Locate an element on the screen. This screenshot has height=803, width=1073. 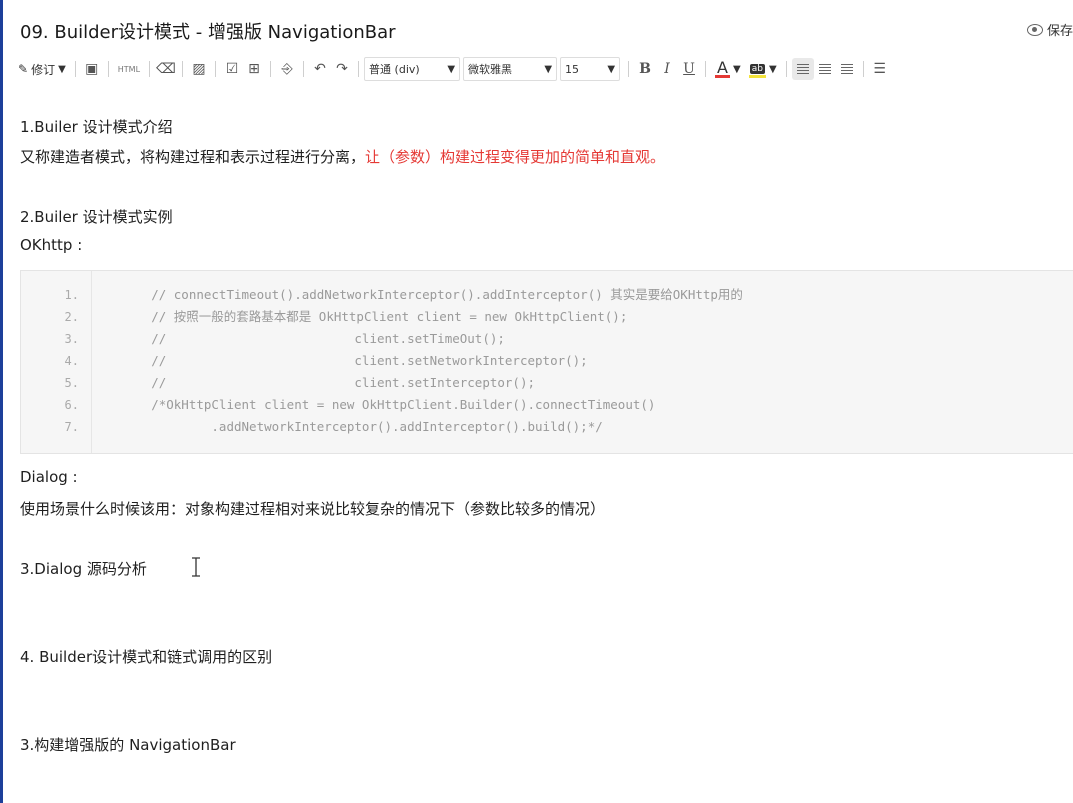
save-button: 保存 is located at coordinates (1049, 29).